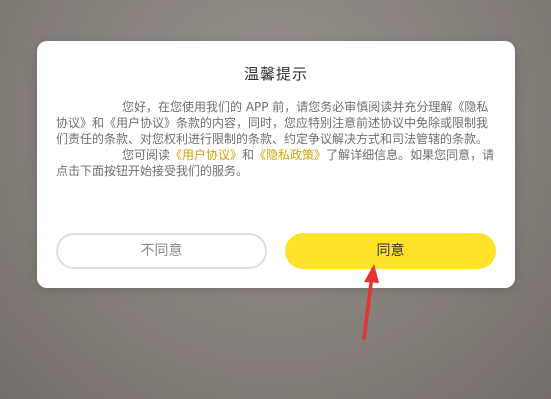 The image size is (551, 399). What do you see at coordinates (146, 155) in the screenshot?
I see `paragraph-2-prefix: 您可阅读` at bounding box center [146, 155].